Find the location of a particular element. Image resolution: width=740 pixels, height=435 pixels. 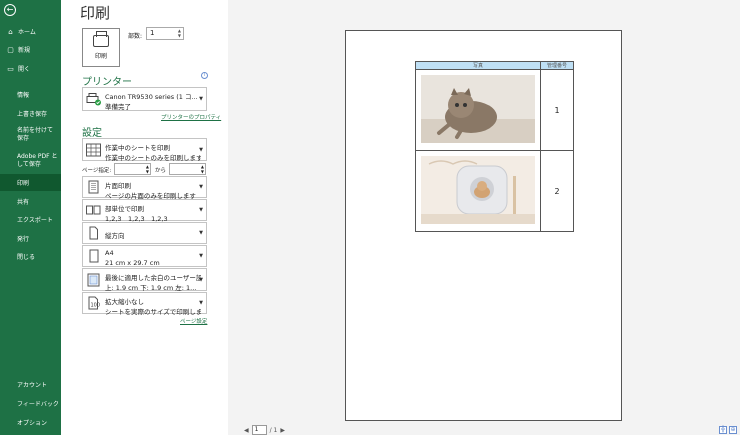

copies-value: 1 is located at coordinates (152, 33).